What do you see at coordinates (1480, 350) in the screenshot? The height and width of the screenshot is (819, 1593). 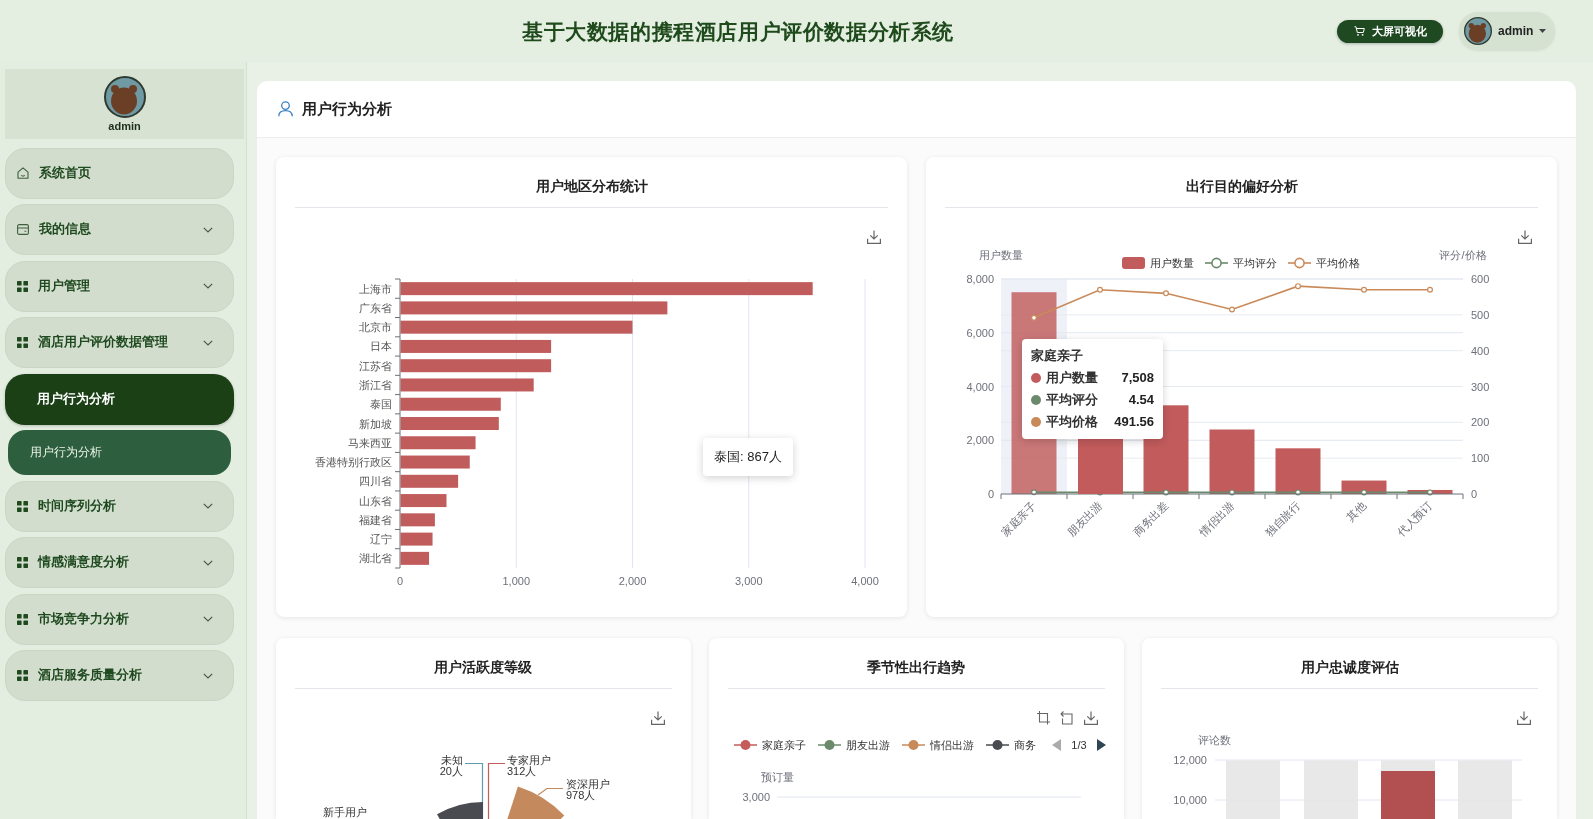 I see `axis-tick-label: 400` at bounding box center [1480, 350].